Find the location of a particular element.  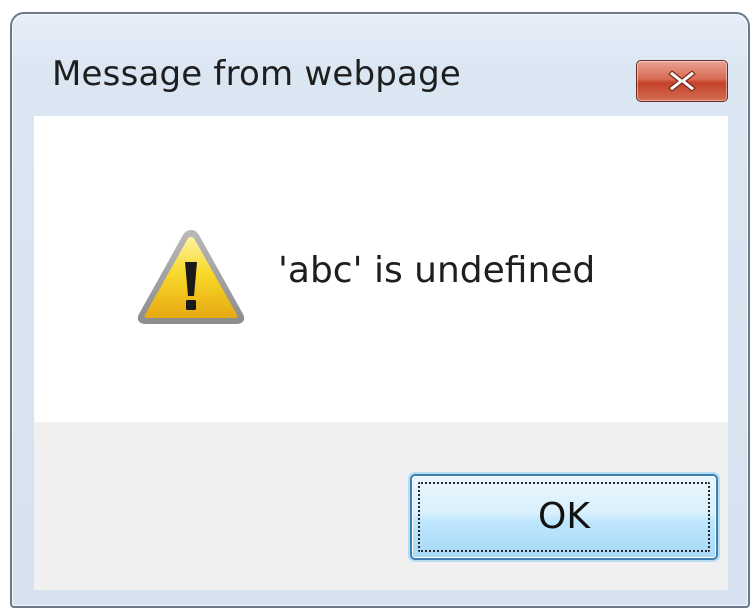

close-icon is located at coordinates (682, 81).